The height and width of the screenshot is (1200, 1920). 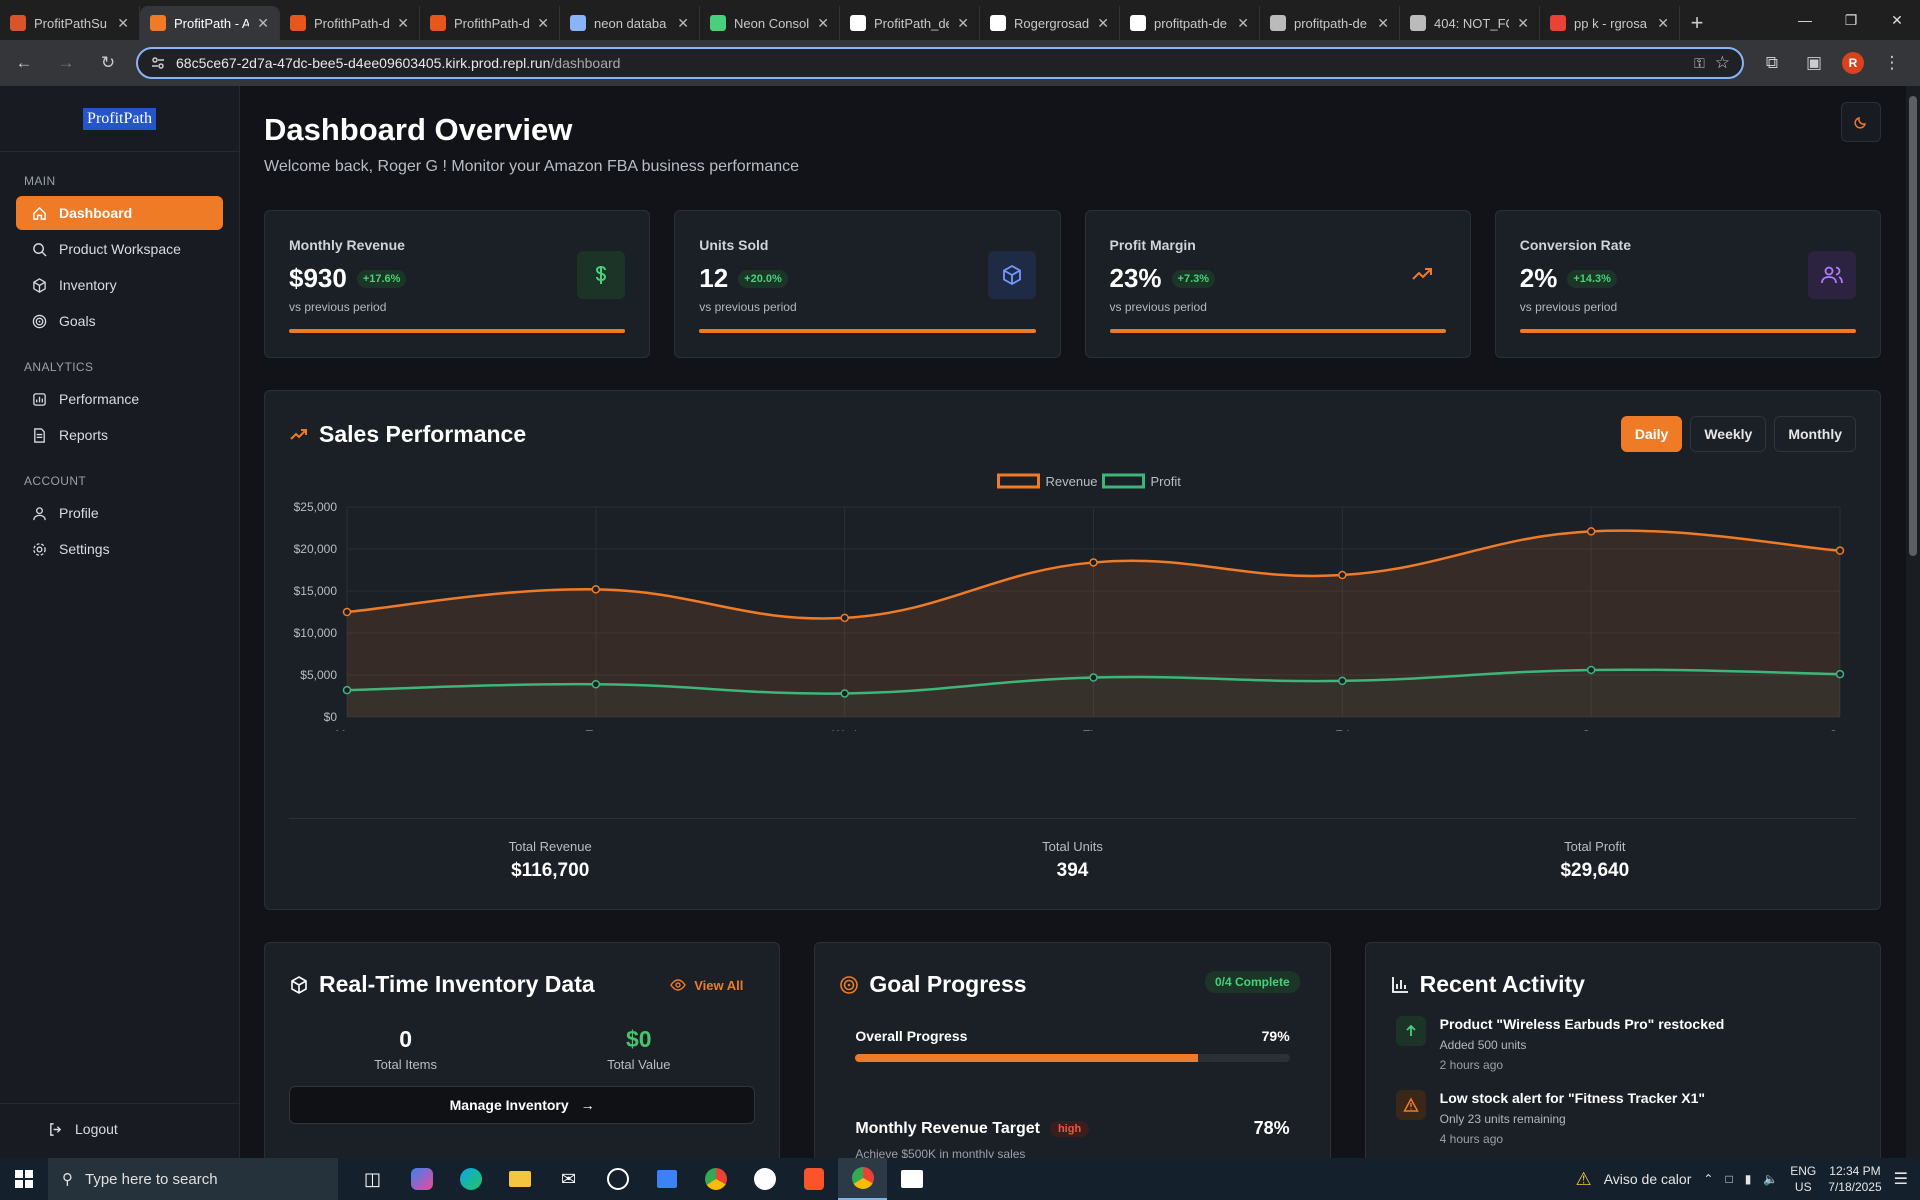 I want to click on sidebar-item-performance: Performance, so click(x=119, y=399).